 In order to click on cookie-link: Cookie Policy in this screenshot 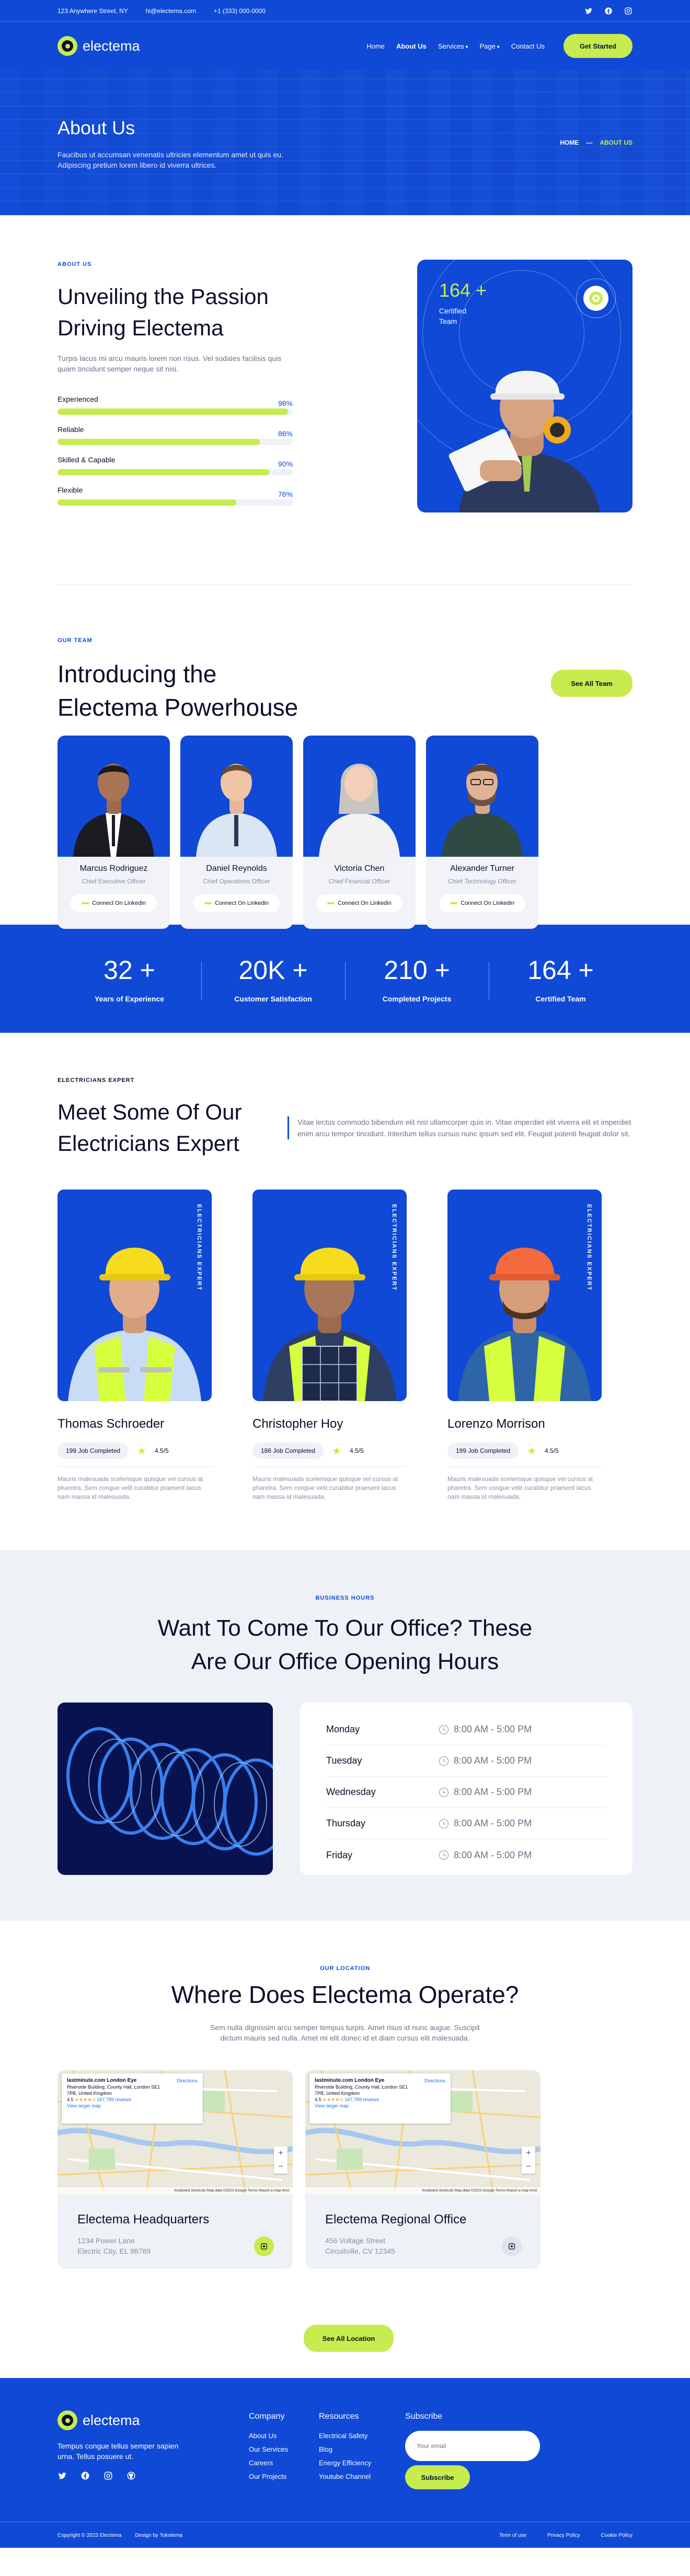, I will do `click(616, 2535)`.